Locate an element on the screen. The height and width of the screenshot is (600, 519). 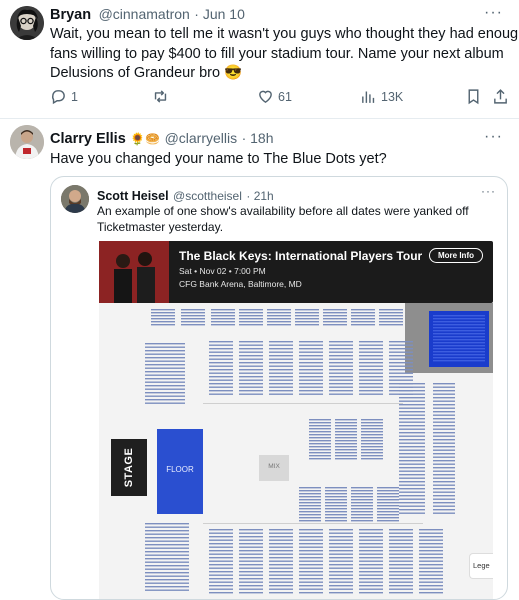
avatar-clarry is located at coordinates (27, 142).